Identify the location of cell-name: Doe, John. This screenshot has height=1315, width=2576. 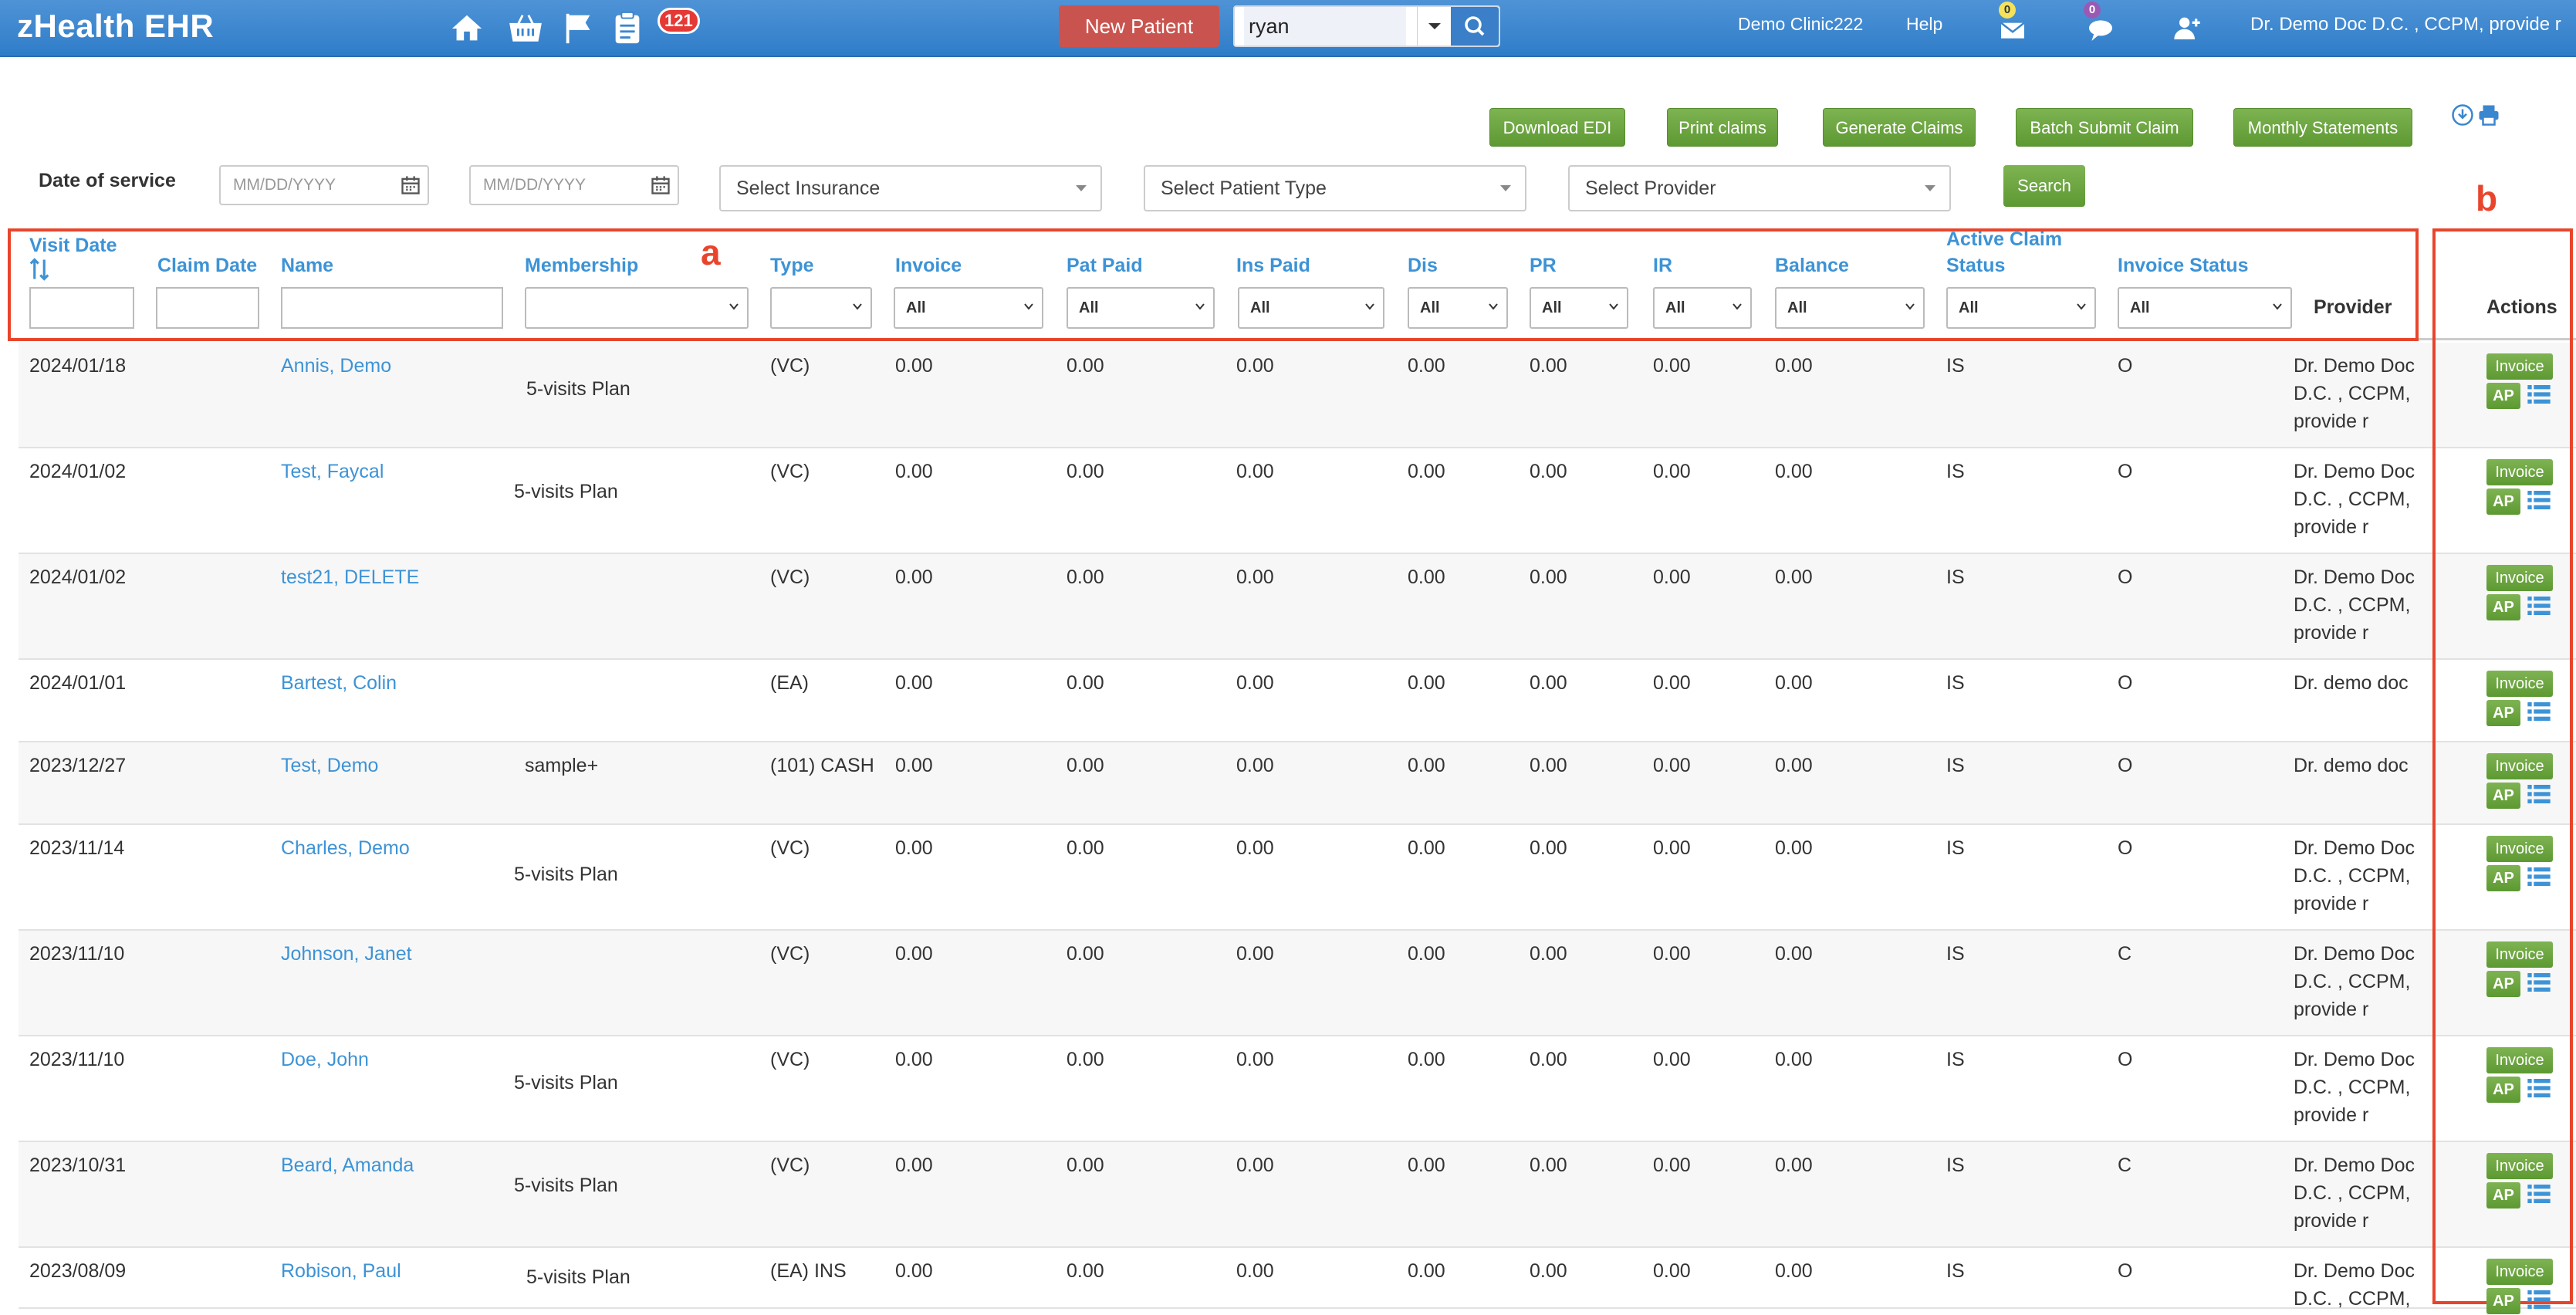
(325, 1060).